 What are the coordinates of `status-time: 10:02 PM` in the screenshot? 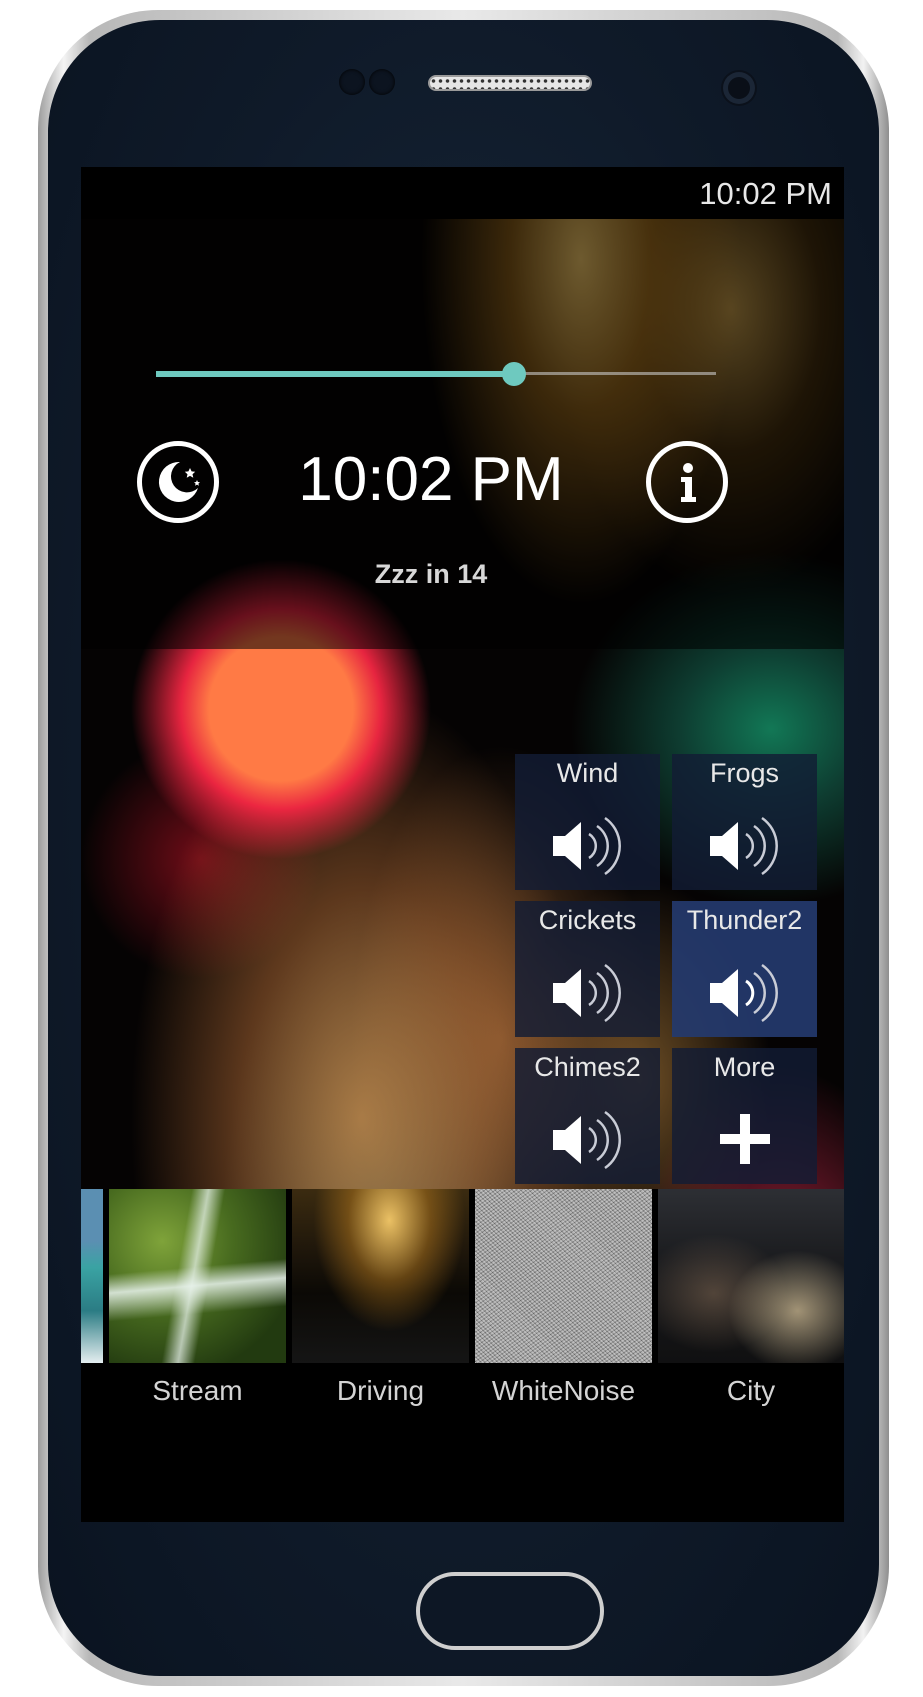 It's located at (765, 193).